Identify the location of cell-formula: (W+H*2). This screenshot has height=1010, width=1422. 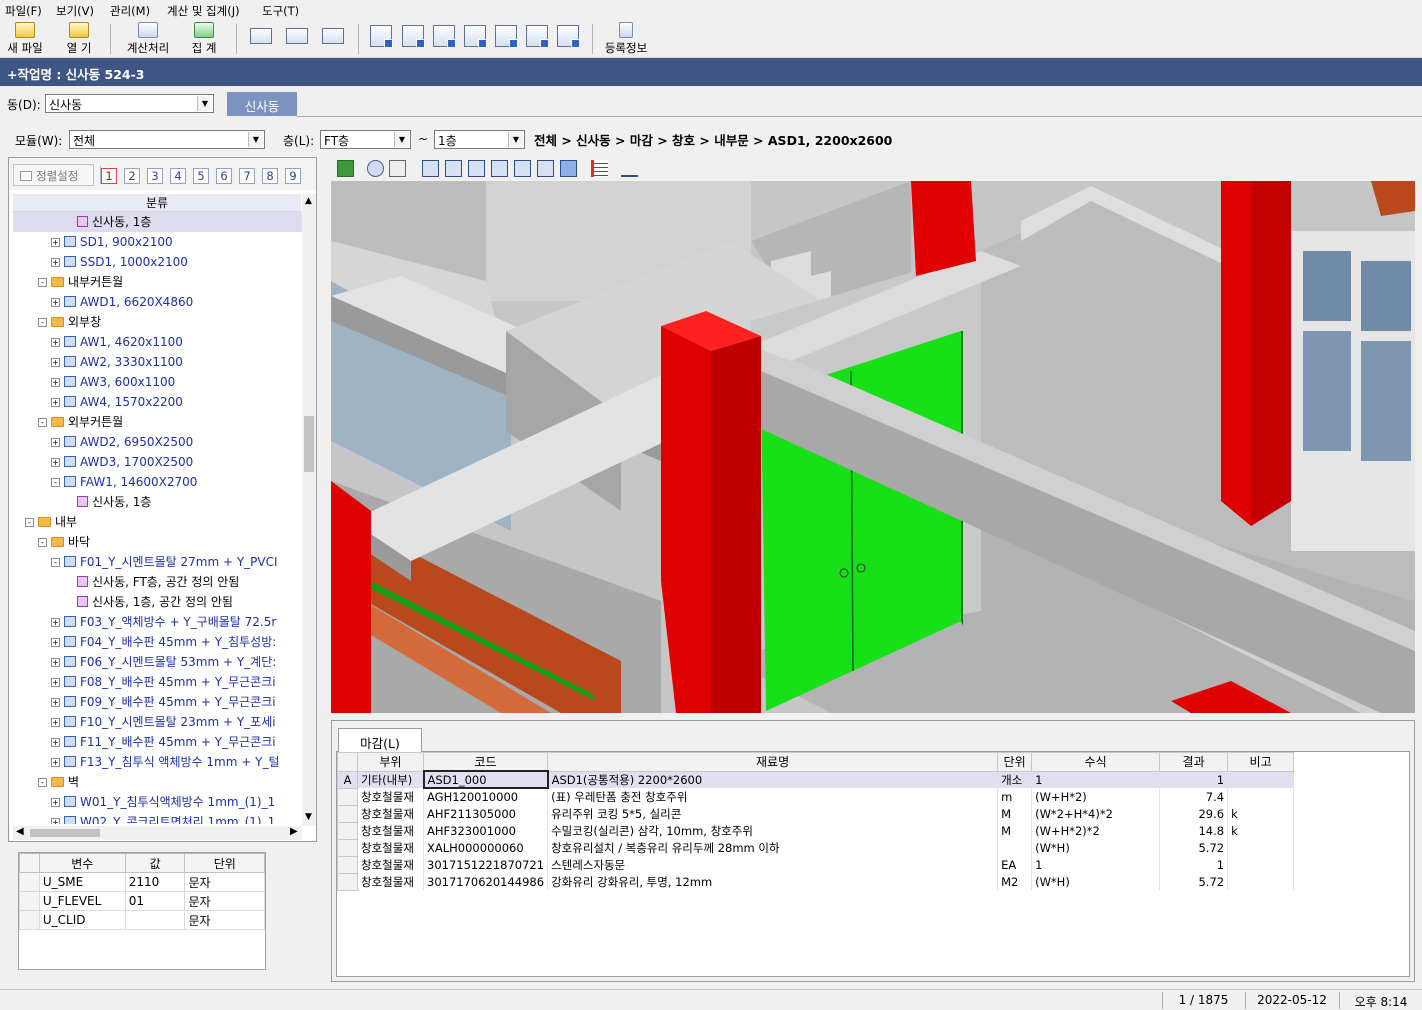
(1096, 796).